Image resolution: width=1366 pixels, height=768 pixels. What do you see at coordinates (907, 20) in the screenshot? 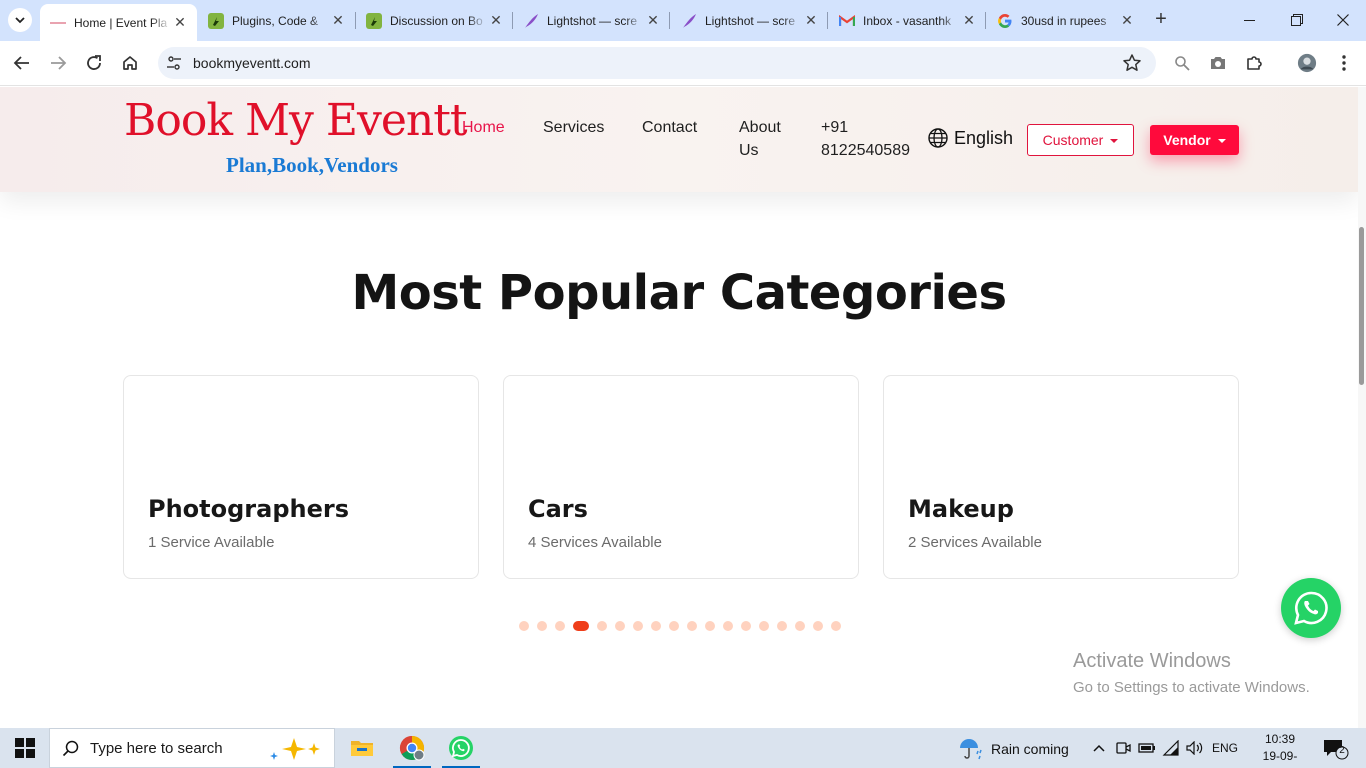
I see `browser-tab: Inbox - vasanthk ✕` at bounding box center [907, 20].